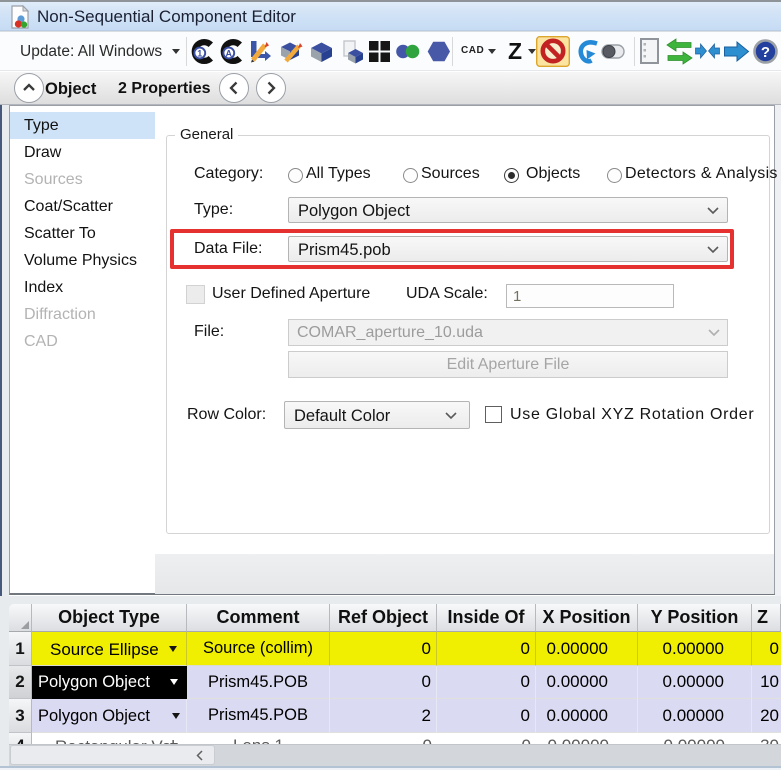  What do you see at coordinates (229, 53) in the screenshot?
I see `svg-text: A` at bounding box center [229, 53].